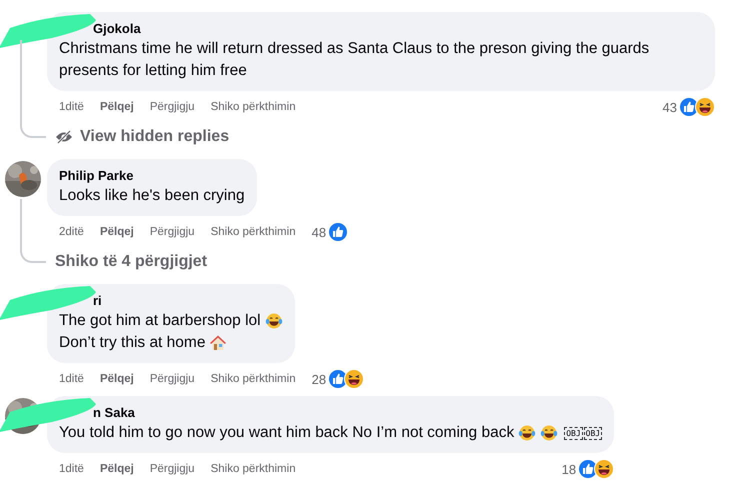  What do you see at coordinates (160, 321) in the screenshot?
I see `comment-text: The got him at barbershop lol` at bounding box center [160, 321].